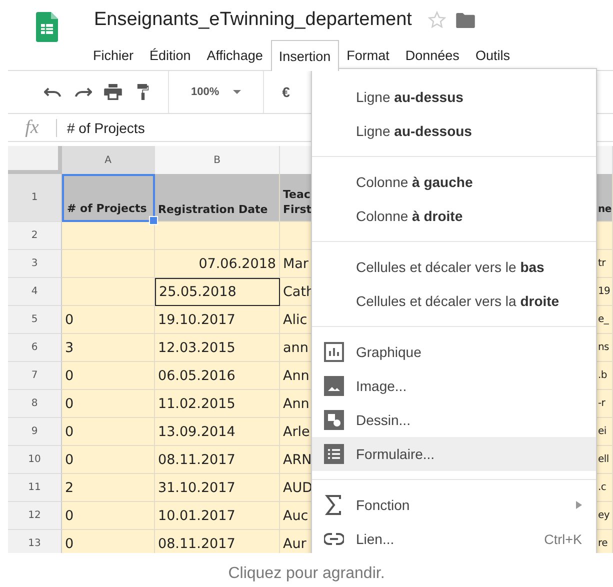 This screenshot has width=613, height=587. I want to click on table-cell: Registration Date, so click(217, 198).